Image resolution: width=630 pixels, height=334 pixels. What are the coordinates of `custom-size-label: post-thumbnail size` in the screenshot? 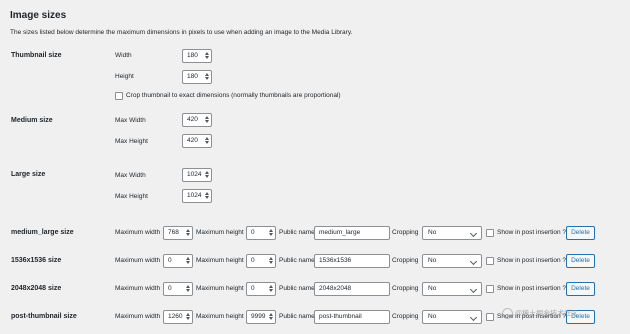 It's located at (44, 316).